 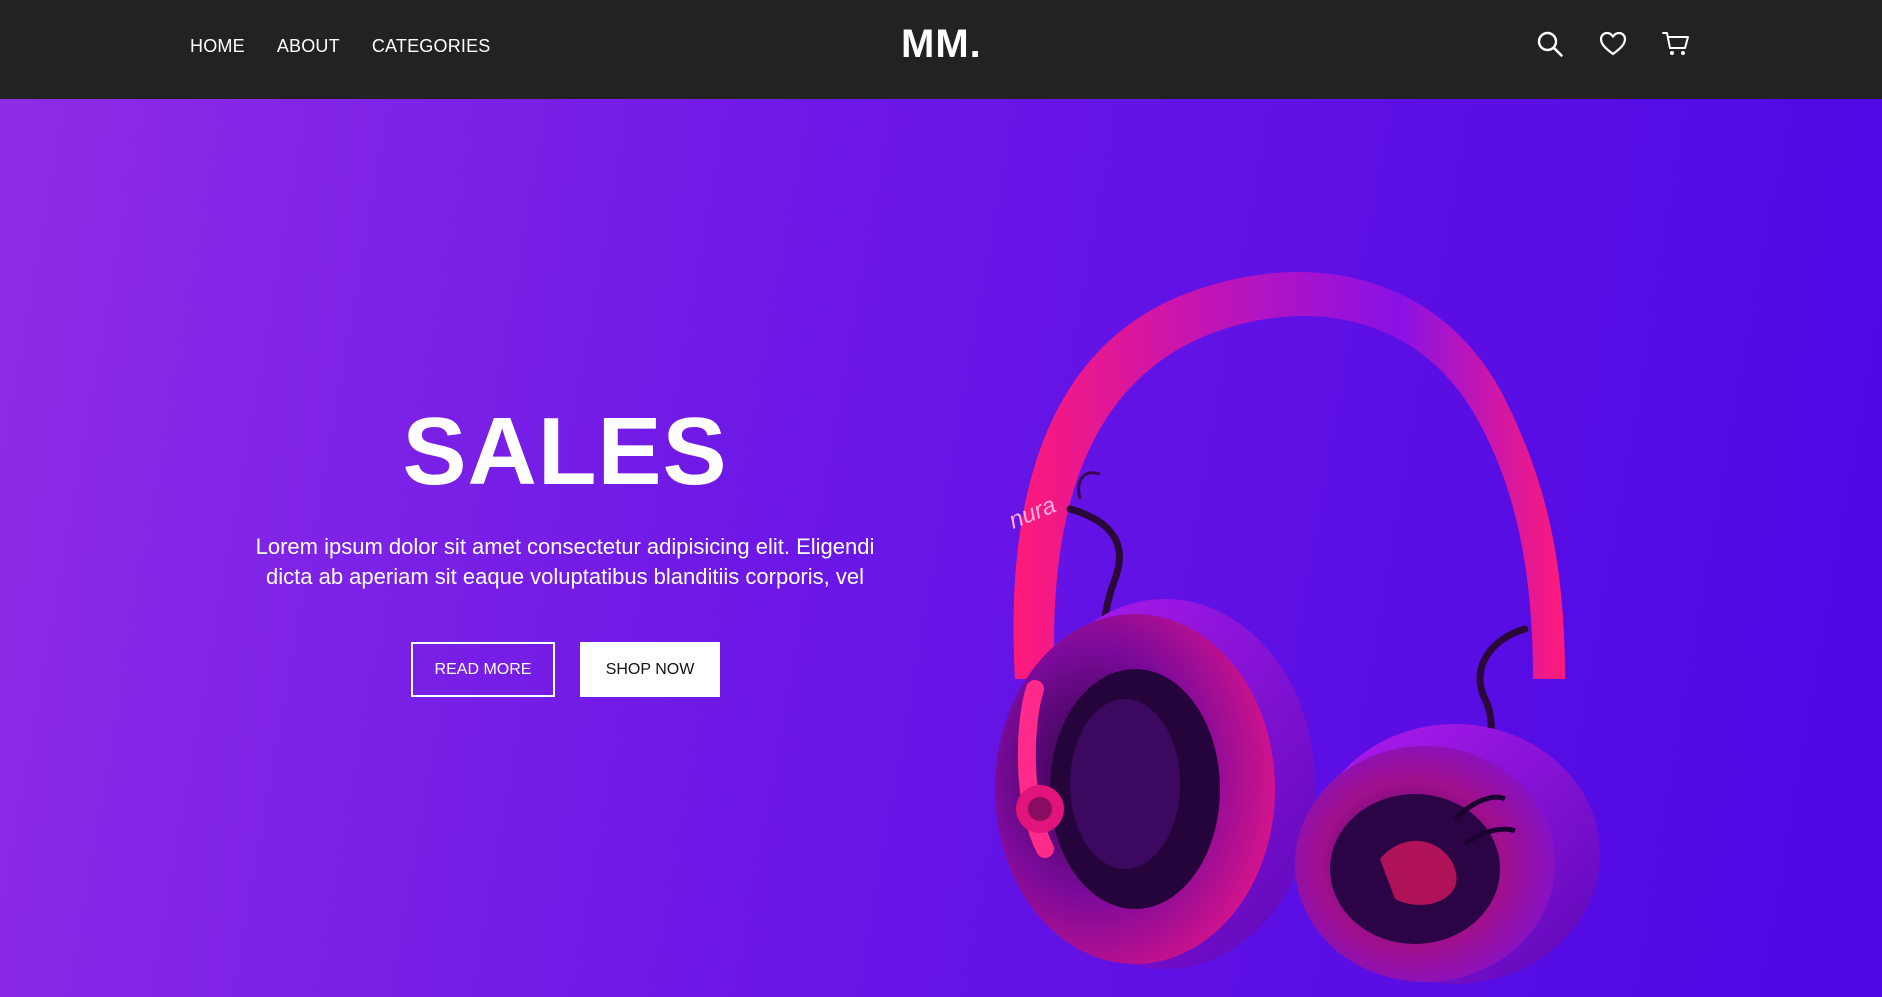 What do you see at coordinates (565, 451) in the screenshot?
I see `hero-title: SALES` at bounding box center [565, 451].